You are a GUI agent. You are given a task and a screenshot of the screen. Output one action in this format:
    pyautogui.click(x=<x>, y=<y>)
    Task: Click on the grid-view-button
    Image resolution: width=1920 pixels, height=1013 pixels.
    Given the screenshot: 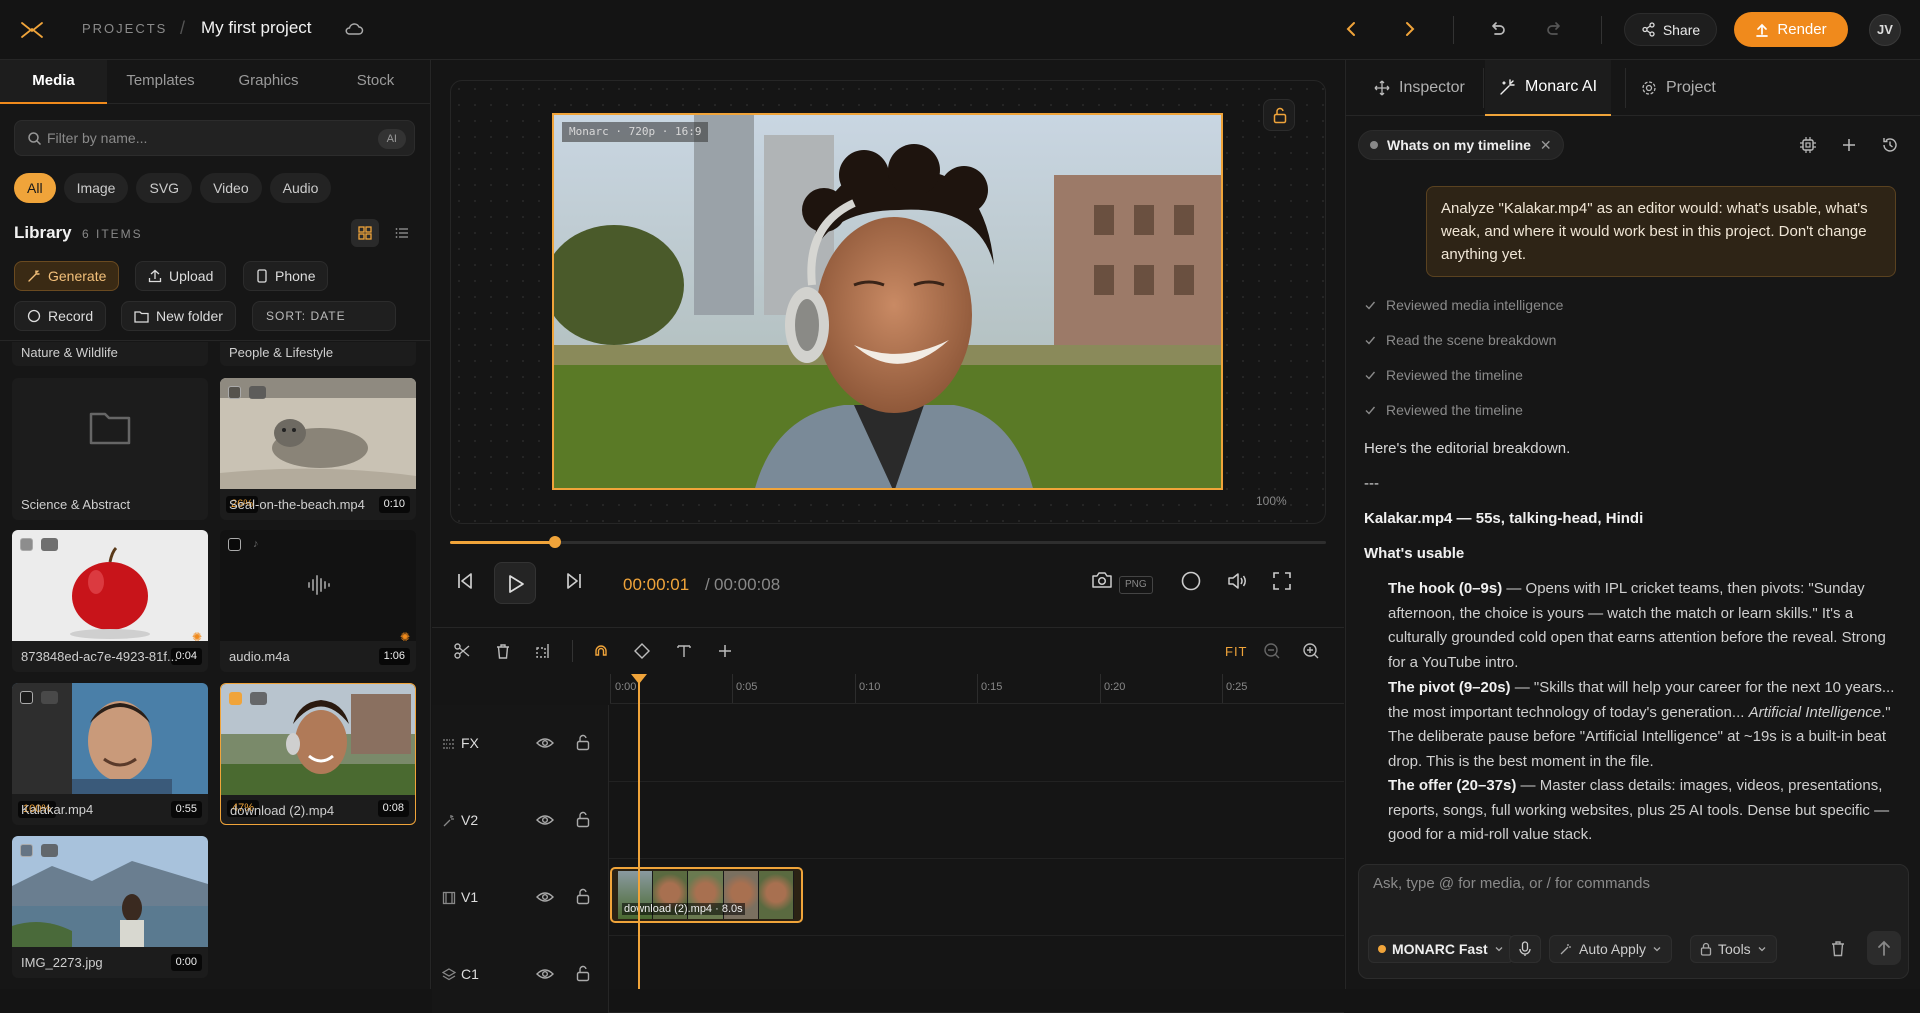 What is the action you would take?
    pyautogui.click(x=365, y=233)
    